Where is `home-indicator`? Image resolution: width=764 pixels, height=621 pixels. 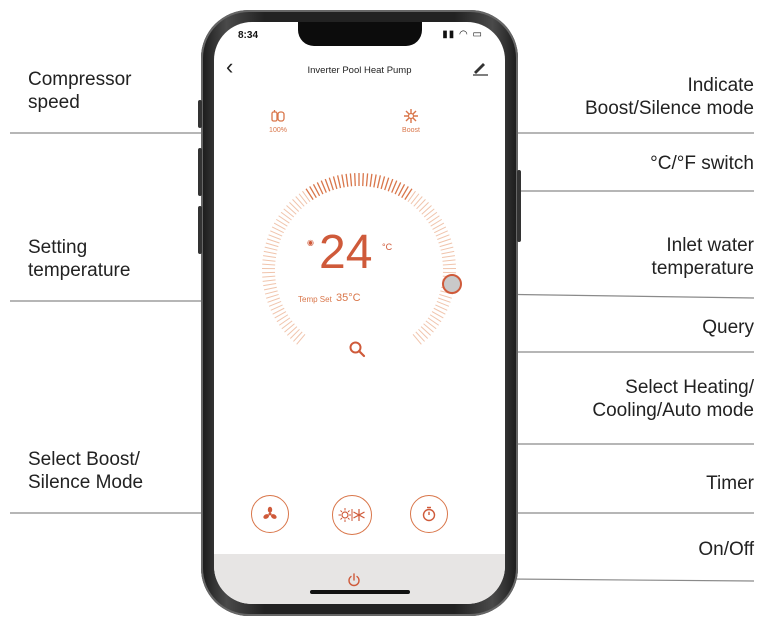 home-indicator is located at coordinates (360, 592).